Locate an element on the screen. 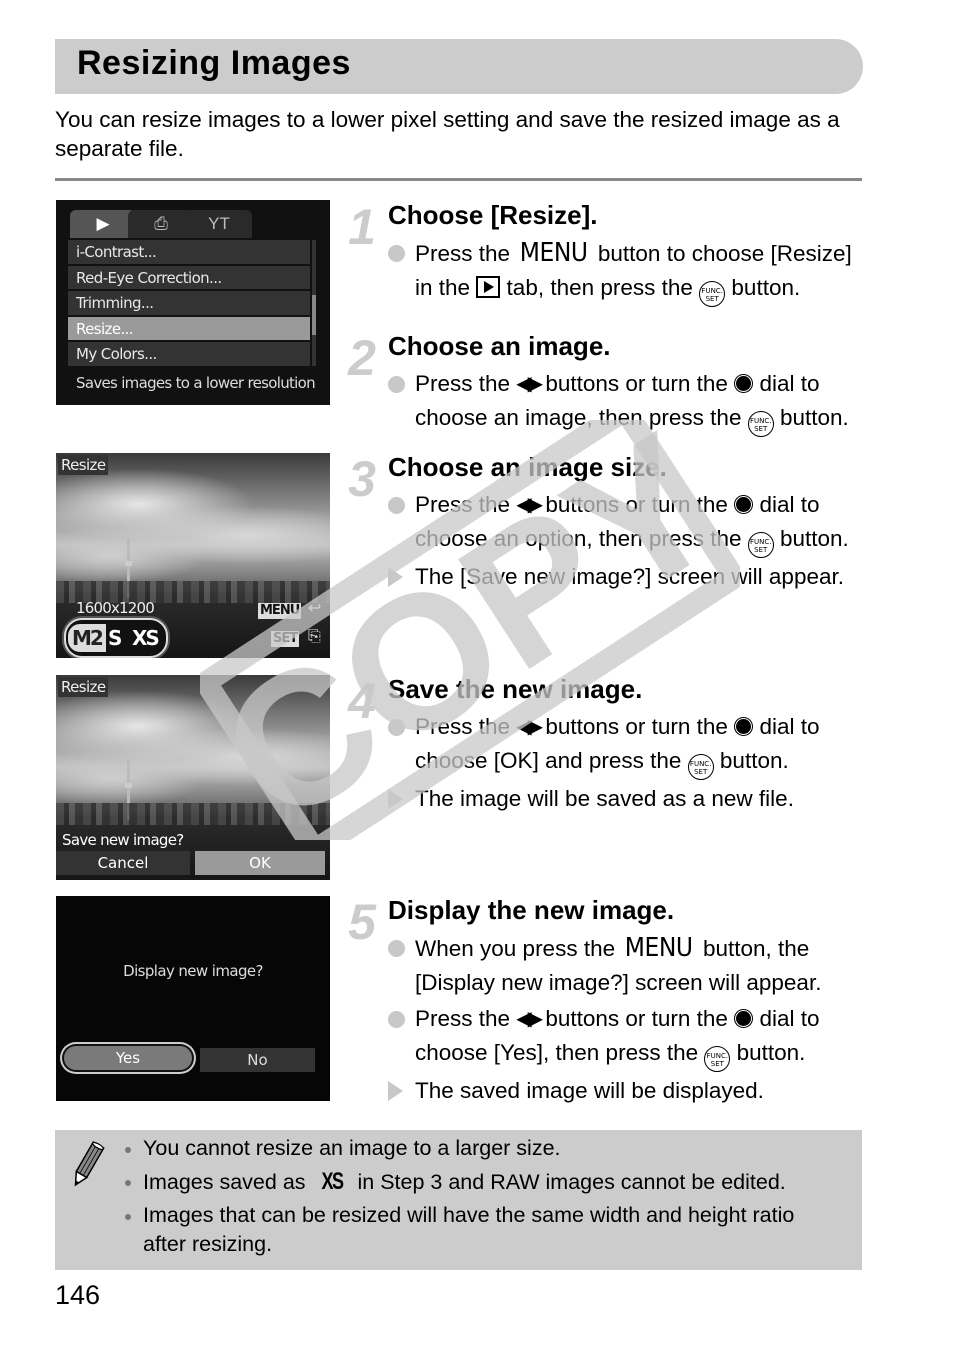  title-bar: Resizing Images is located at coordinates (459, 66).